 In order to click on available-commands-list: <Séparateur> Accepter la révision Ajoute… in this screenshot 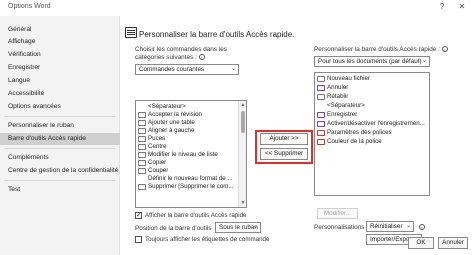, I will do `click(191, 154)`.